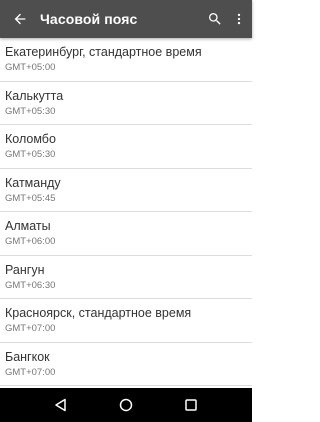 This screenshot has width=320, height=422. What do you see at coordinates (30, 198) in the screenshot?
I see `timezone-offset: GMT+05:45` at bounding box center [30, 198].